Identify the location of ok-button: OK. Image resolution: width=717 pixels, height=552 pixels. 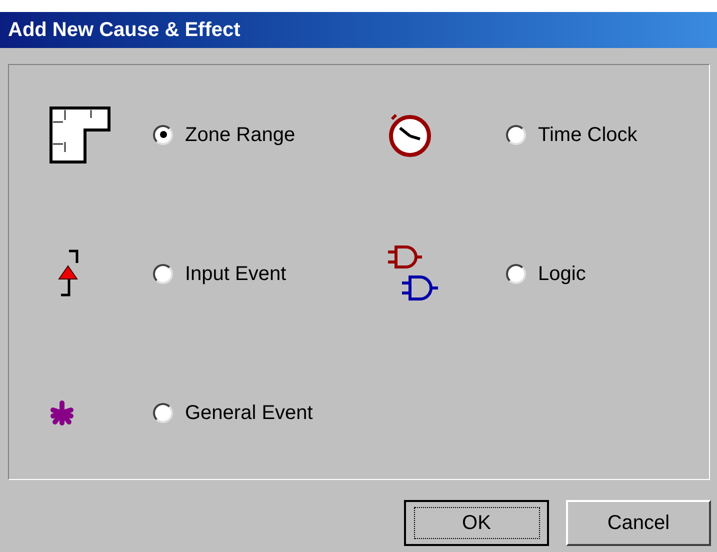
(476, 523).